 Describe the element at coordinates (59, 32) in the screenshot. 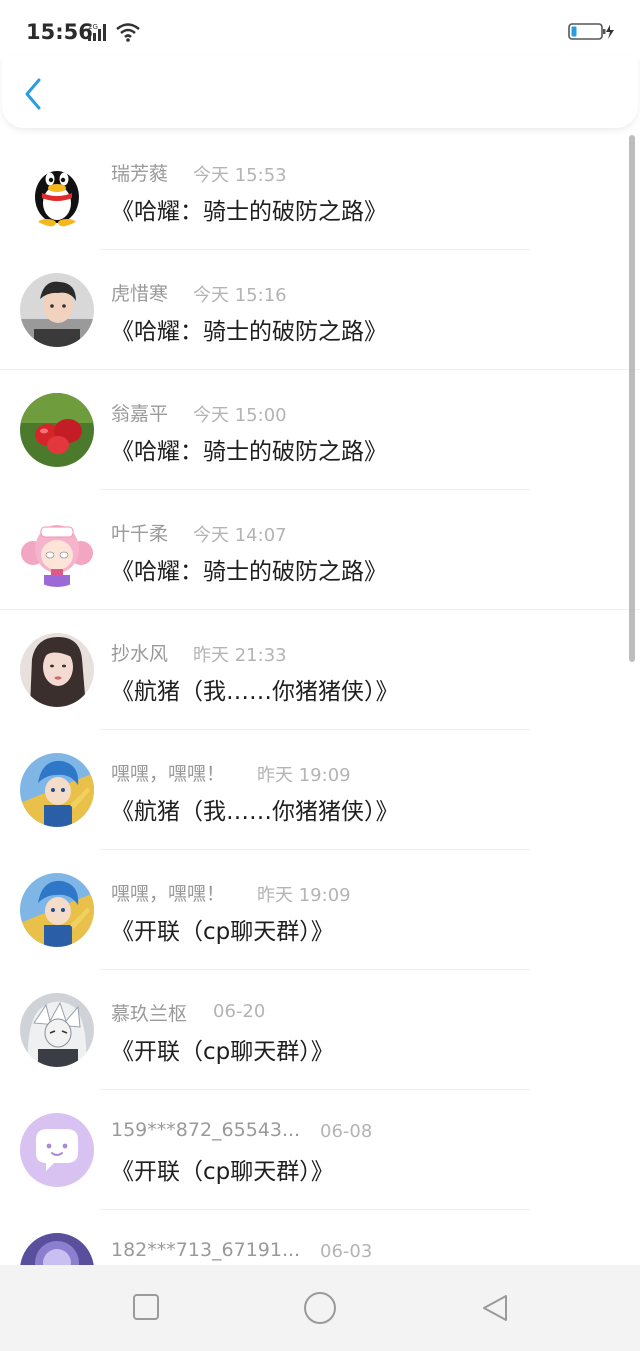

I see `status-time: 15:56` at that location.